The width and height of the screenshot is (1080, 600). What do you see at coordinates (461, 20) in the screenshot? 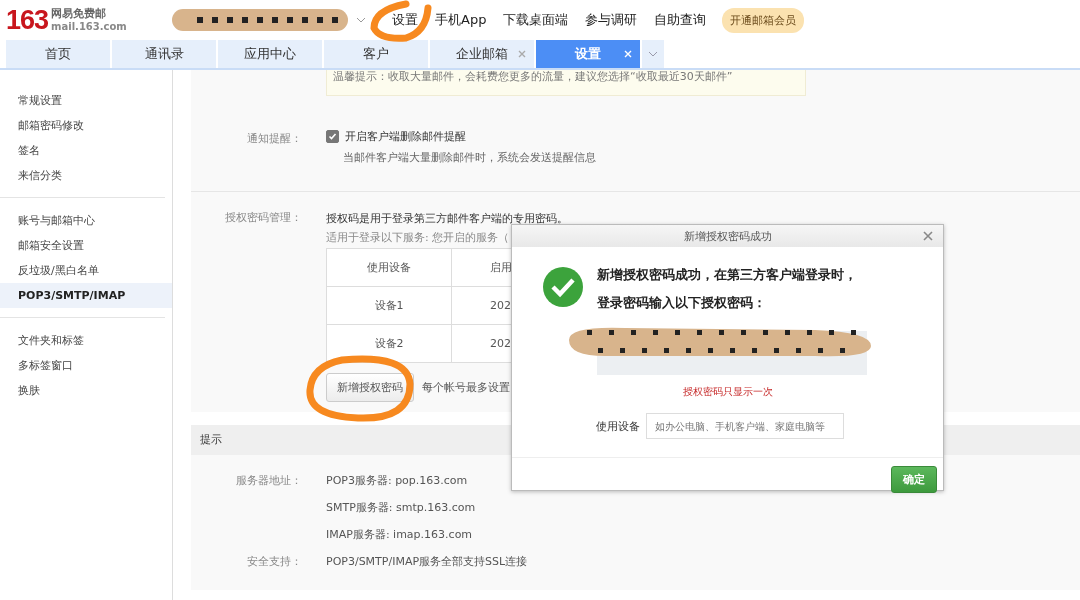
I see `nav-link: 手机App` at bounding box center [461, 20].